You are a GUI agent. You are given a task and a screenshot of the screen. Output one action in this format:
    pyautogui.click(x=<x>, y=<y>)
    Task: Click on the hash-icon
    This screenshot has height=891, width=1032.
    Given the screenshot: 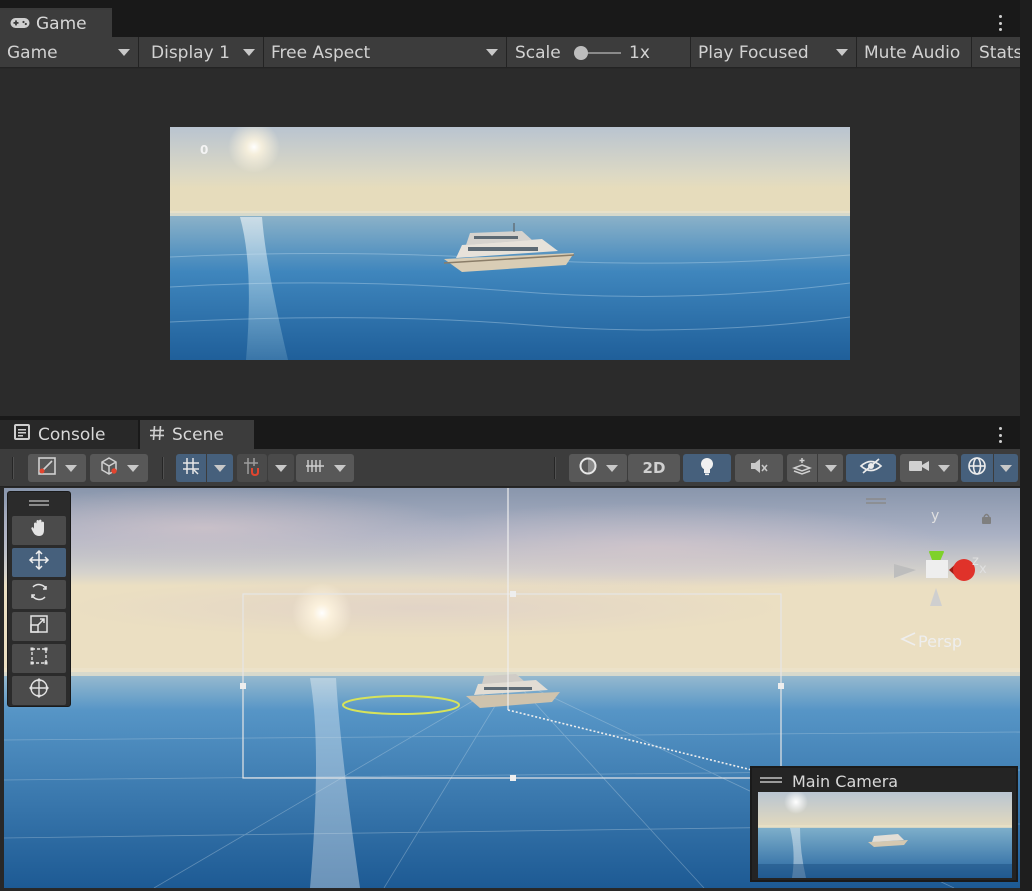 What is the action you would take?
    pyautogui.click(x=157, y=435)
    